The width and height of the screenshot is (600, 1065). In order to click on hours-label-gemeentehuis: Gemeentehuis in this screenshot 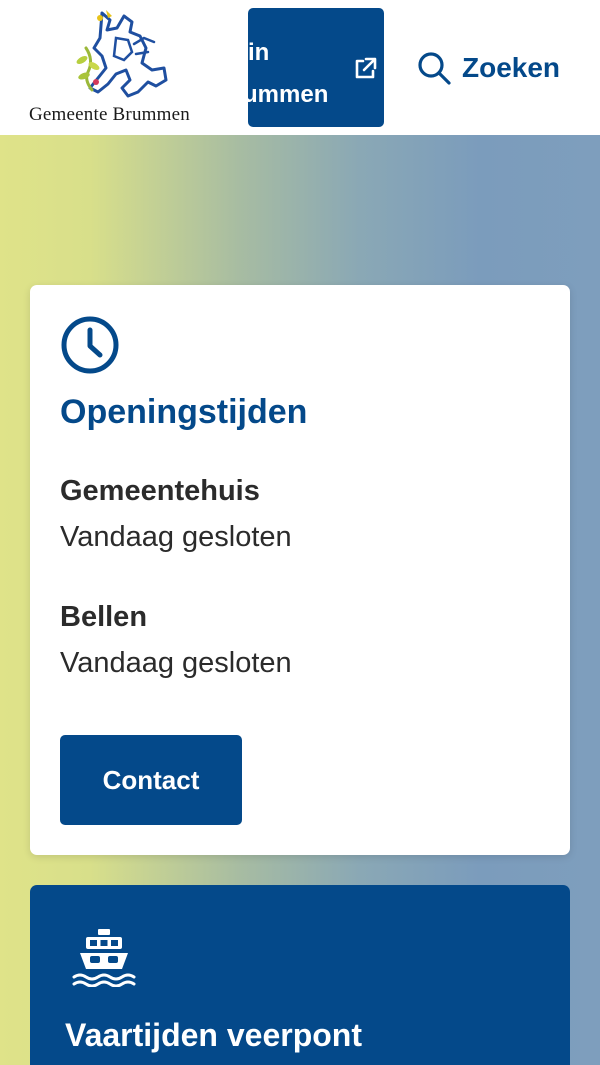, I will do `click(160, 491)`.